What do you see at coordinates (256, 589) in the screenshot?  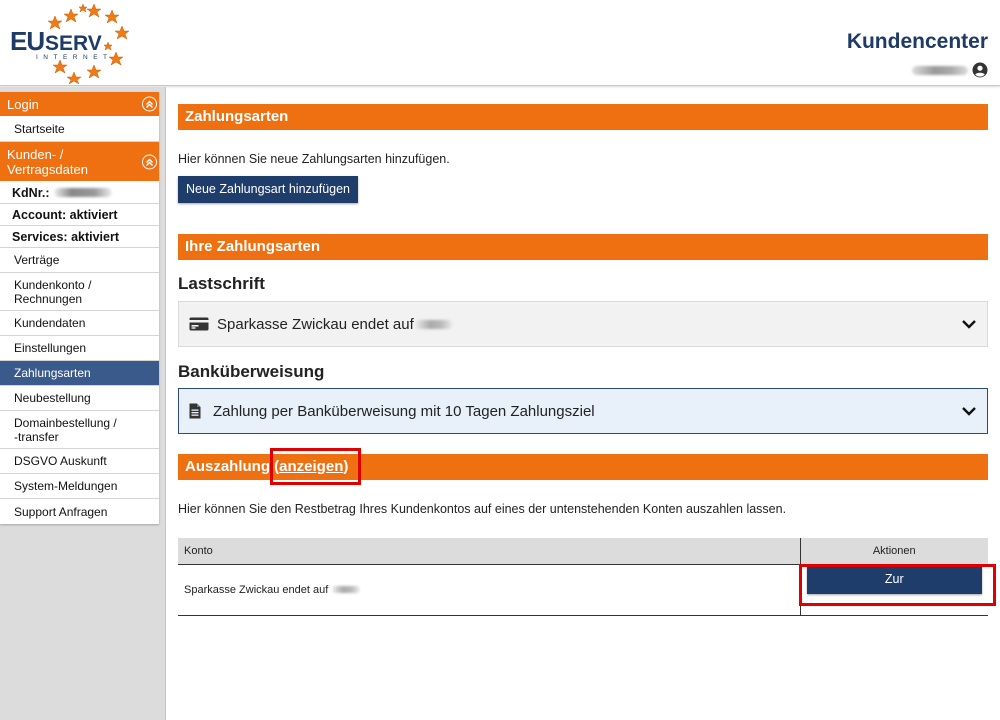 I see `konto-cell-text: Sparkasse Zwickau endet auf` at bounding box center [256, 589].